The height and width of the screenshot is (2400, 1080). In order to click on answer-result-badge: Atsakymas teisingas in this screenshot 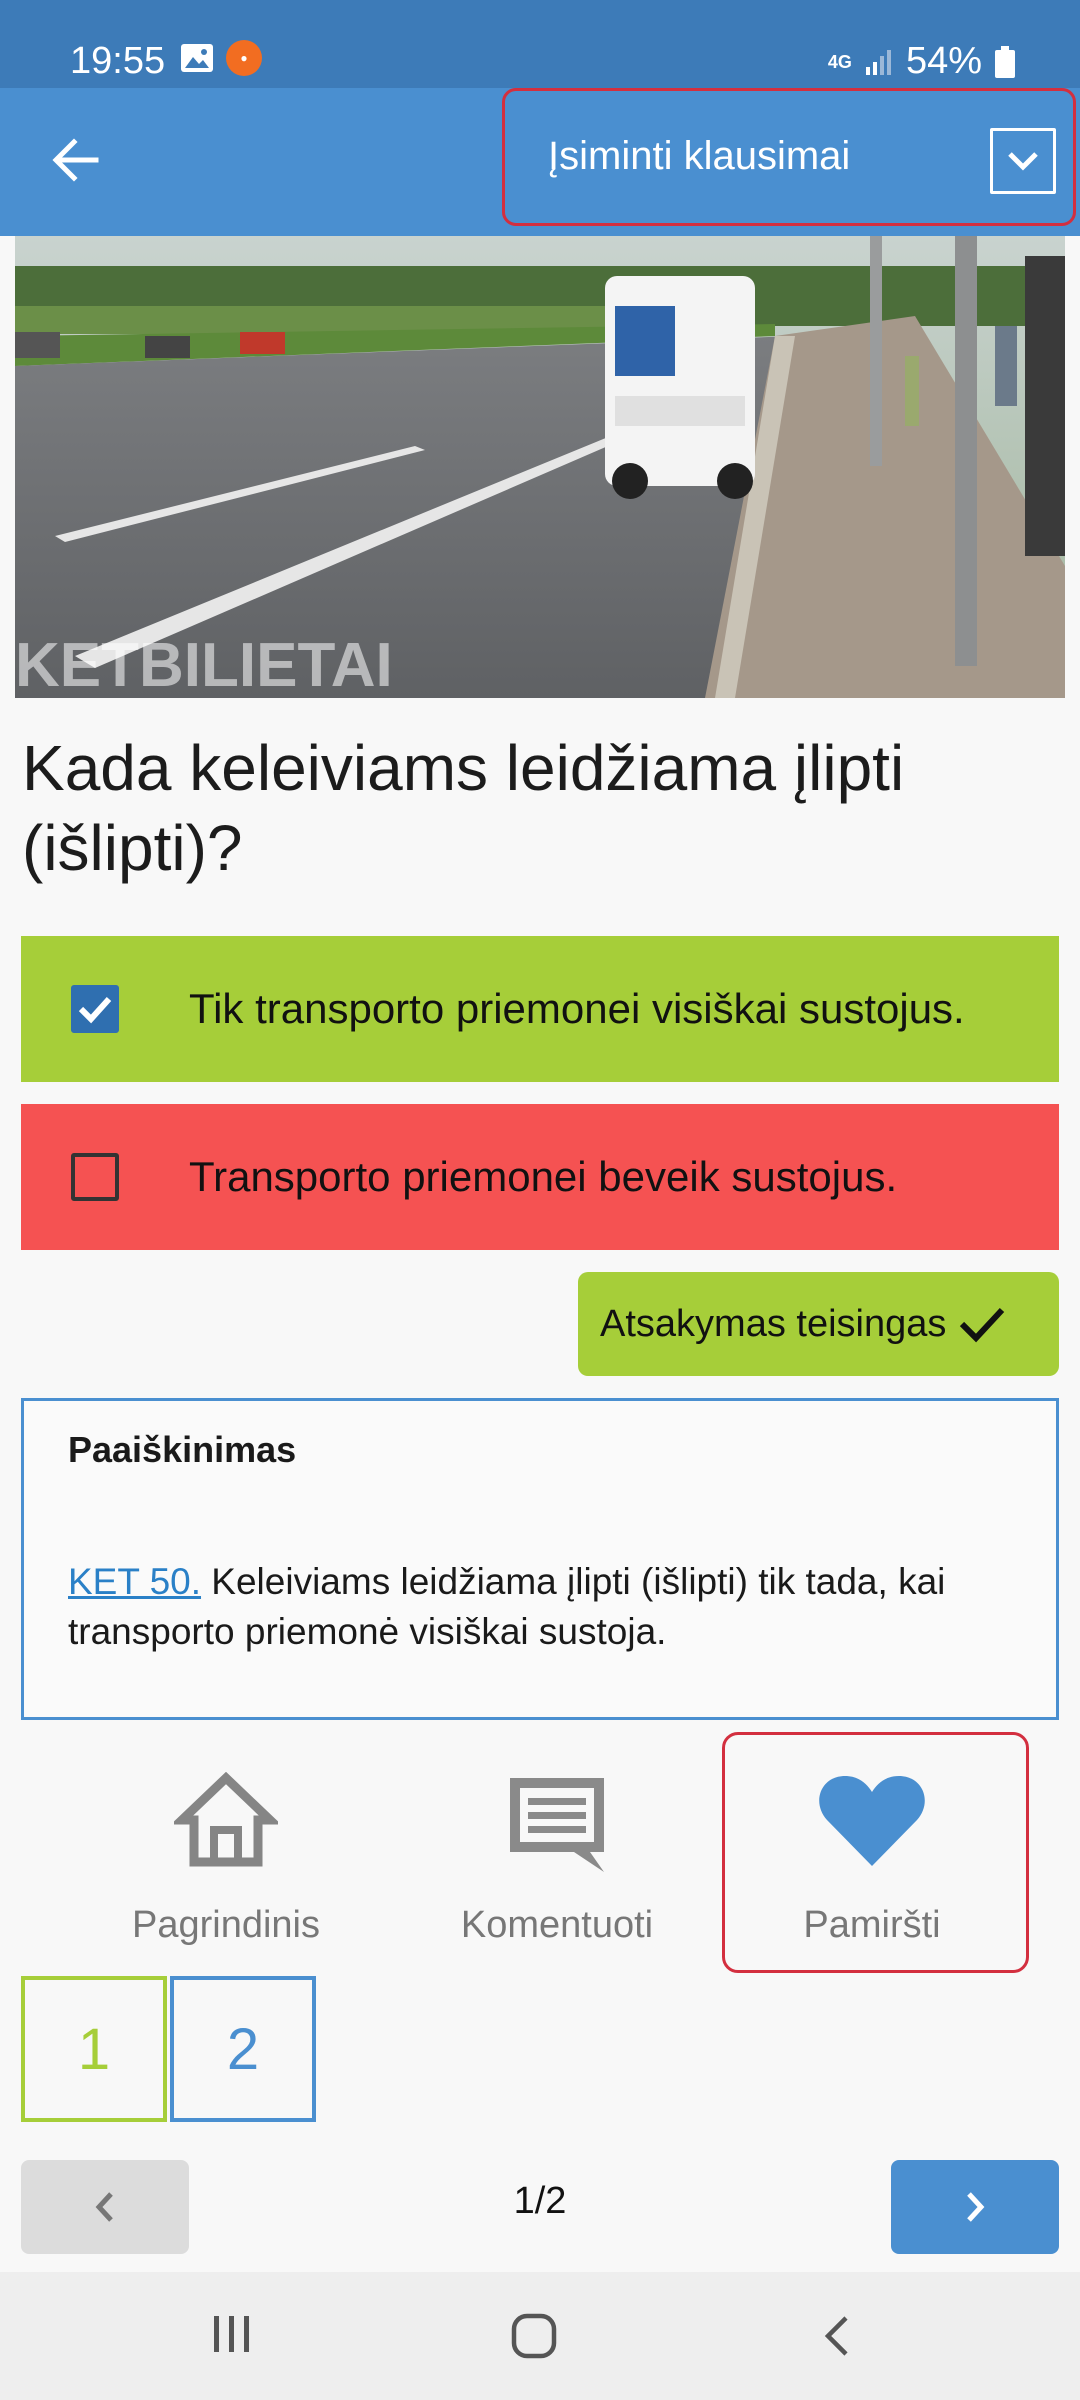, I will do `click(818, 1324)`.